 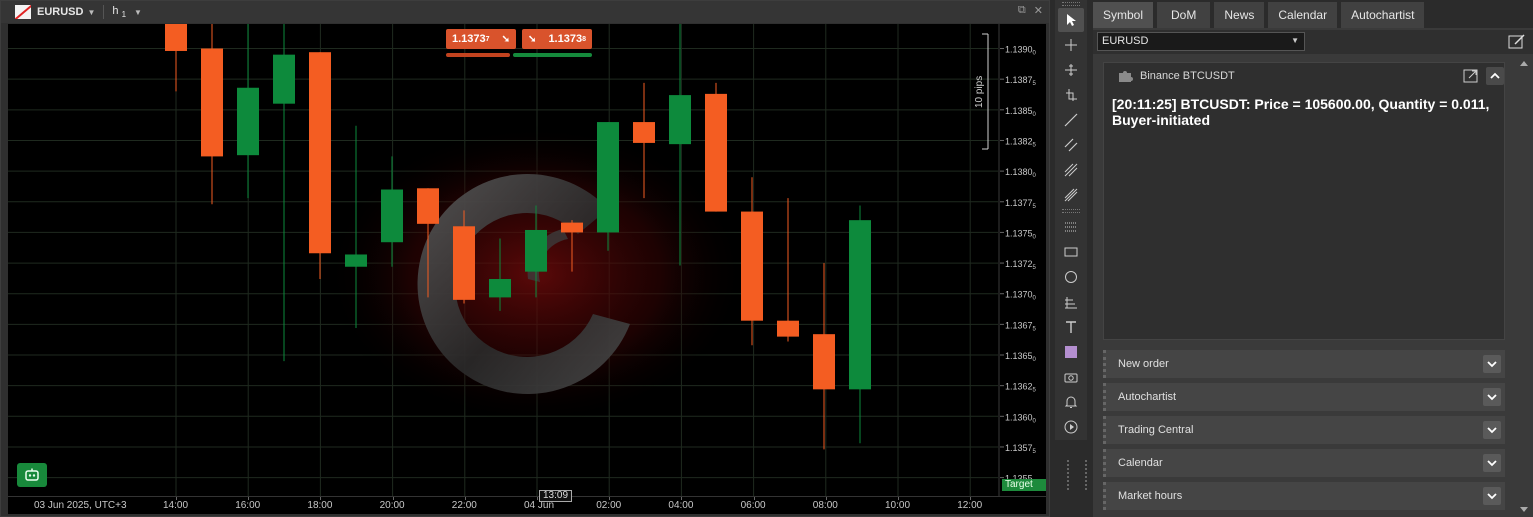 What do you see at coordinates (1071, 327) in the screenshot?
I see `text-icon` at bounding box center [1071, 327].